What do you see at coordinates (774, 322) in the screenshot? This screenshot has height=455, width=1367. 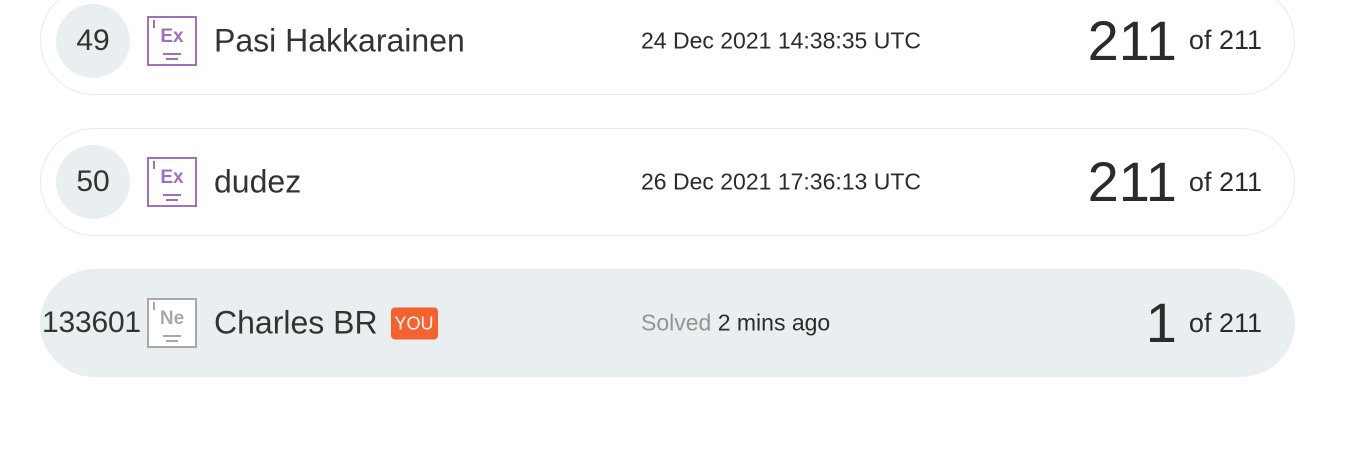 I see `solved-time: 2 mins ago` at bounding box center [774, 322].